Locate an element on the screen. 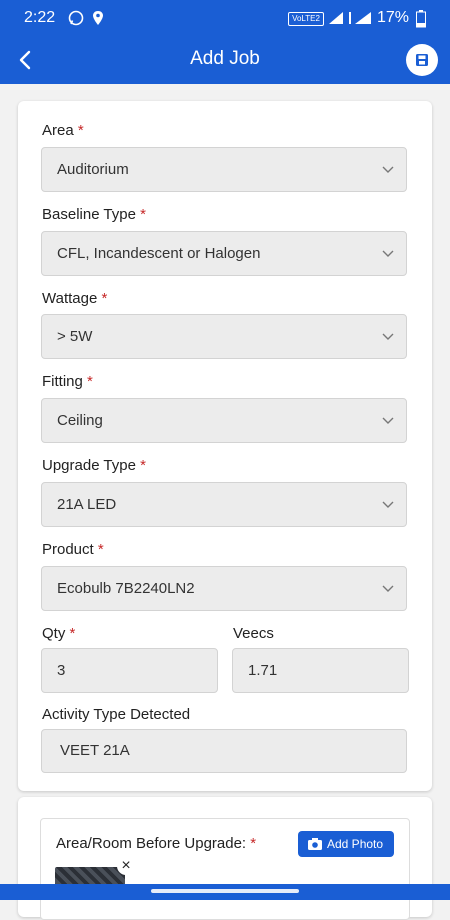 The width and height of the screenshot is (450, 920). app-bar: Add Job is located at coordinates (225, 60).